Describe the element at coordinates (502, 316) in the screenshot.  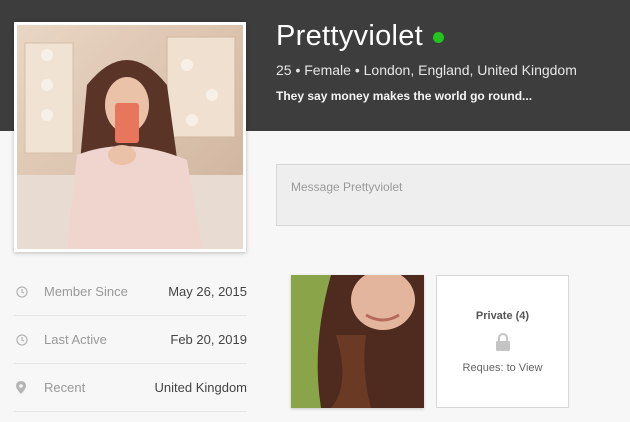
I see `private-photos-title: Private (4)` at that location.